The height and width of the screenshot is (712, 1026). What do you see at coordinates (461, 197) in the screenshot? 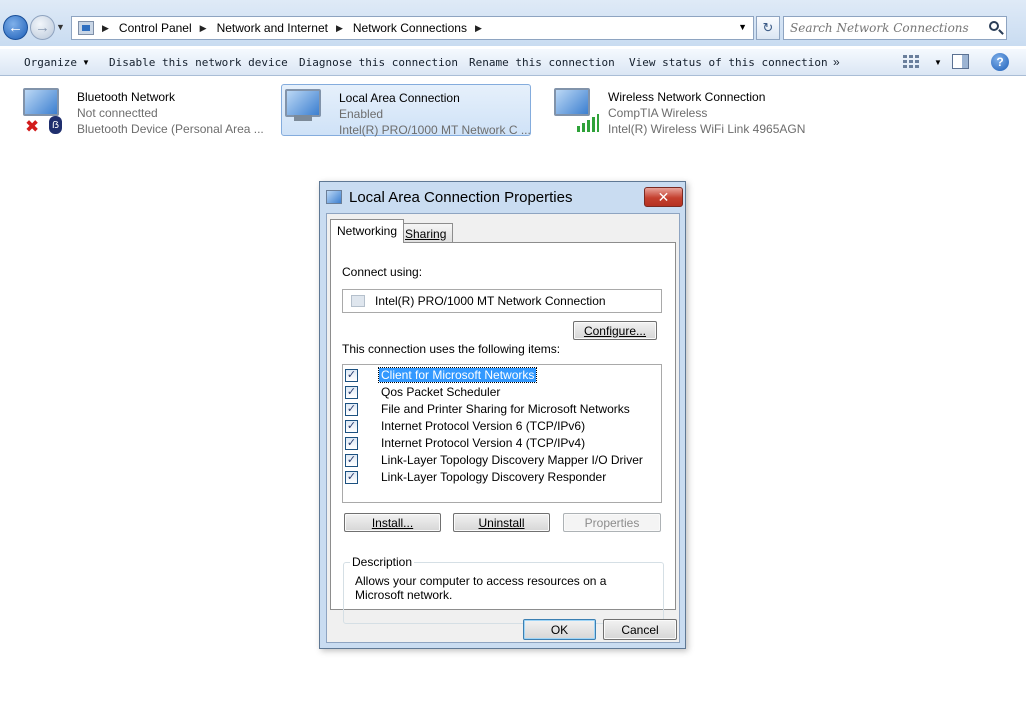
I see `dialog-title: Local Area Connection Properties` at bounding box center [461, 197].